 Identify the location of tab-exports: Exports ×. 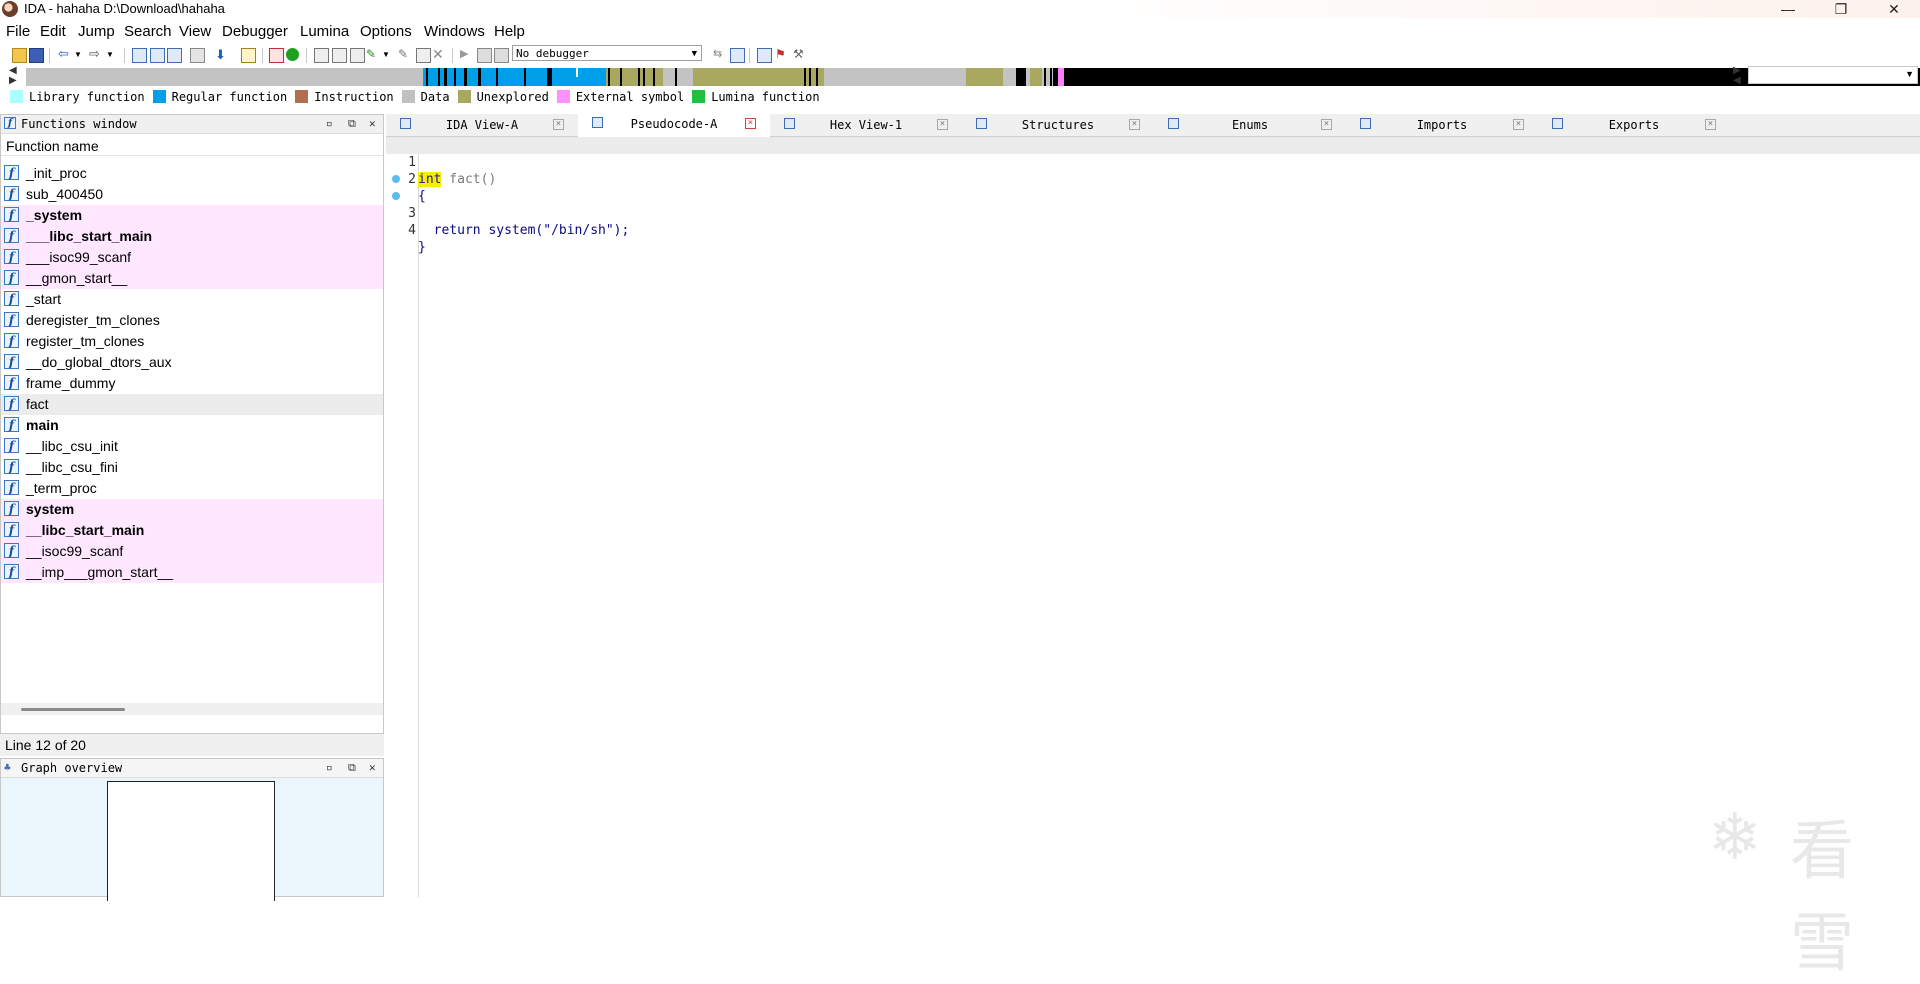
(1634, 125).